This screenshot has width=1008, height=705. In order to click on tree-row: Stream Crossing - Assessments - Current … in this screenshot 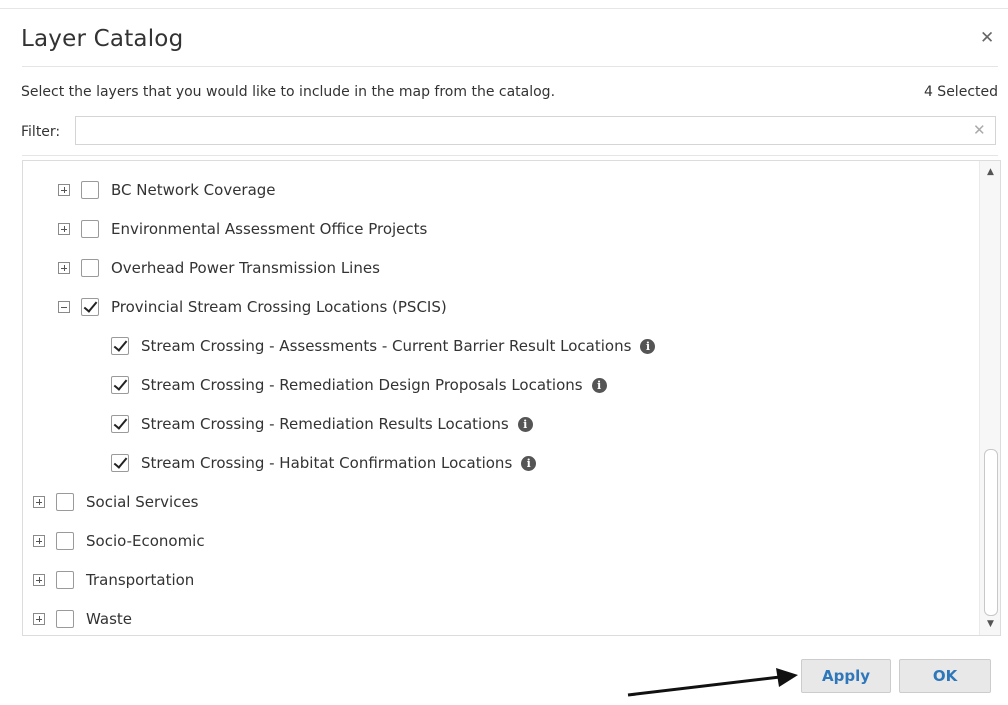, I will do `click(383, 346)`.